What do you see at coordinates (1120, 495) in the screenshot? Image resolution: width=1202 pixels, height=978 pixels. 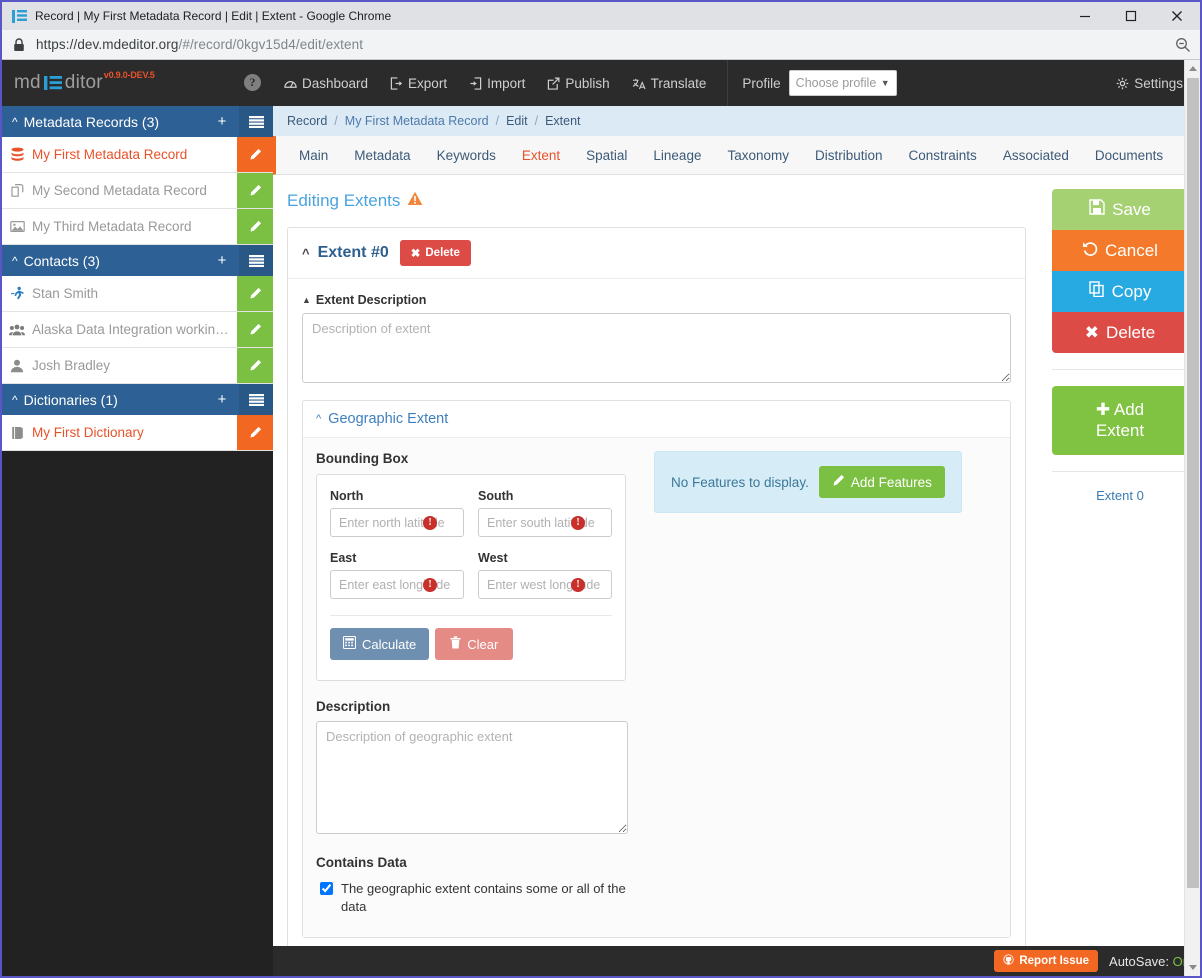 I see `extent-0-link: Extent 0` at bounding box center [1120, 495].